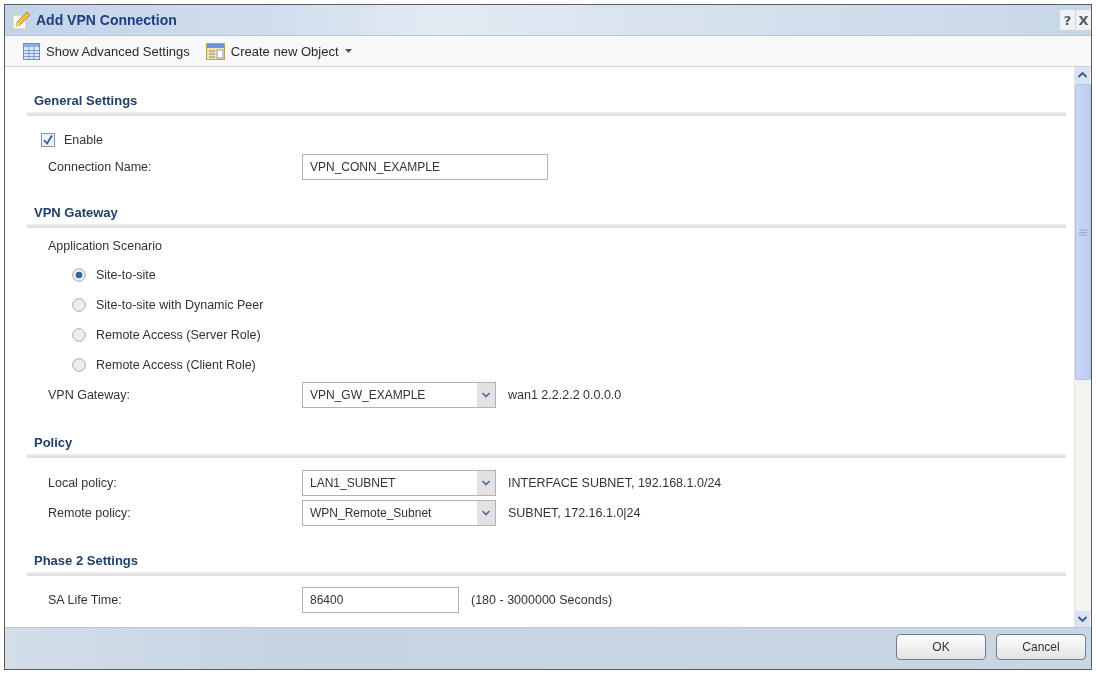 The width and height of the screenshot is (1096, 673). What do you see at coordinates (90, 513) in the screenshot?
I see `field-label: Remote policy:` at bounding box center [90, 513].